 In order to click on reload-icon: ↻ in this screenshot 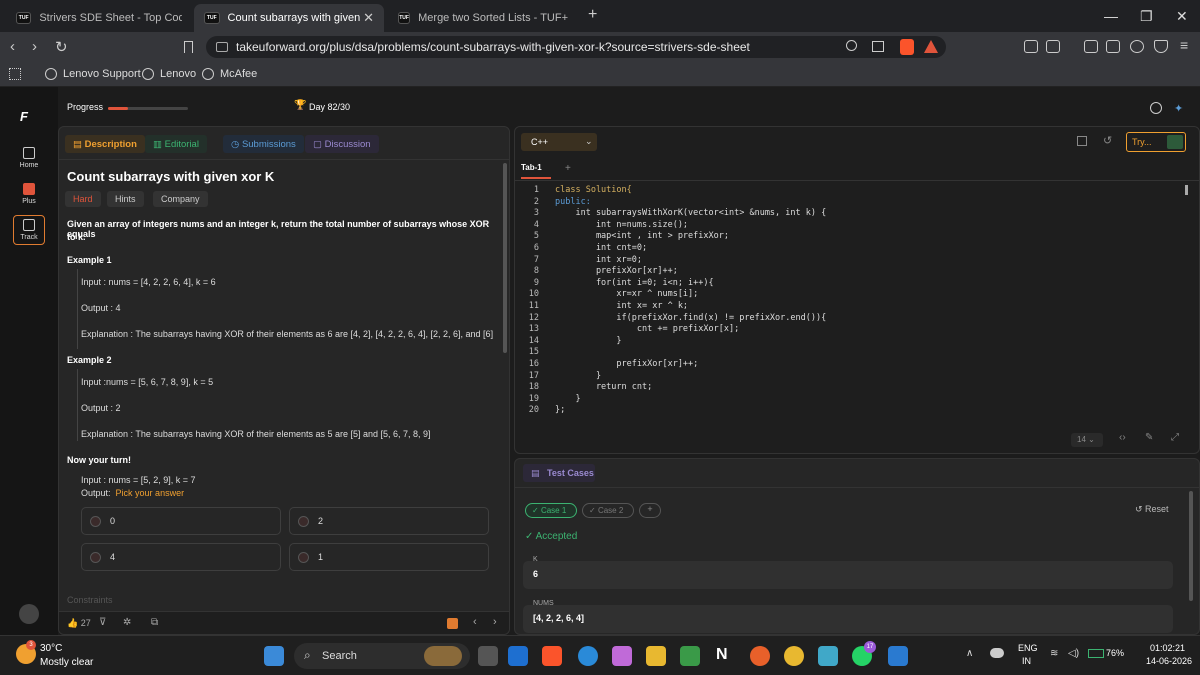, I will do `click(61, 47)`.